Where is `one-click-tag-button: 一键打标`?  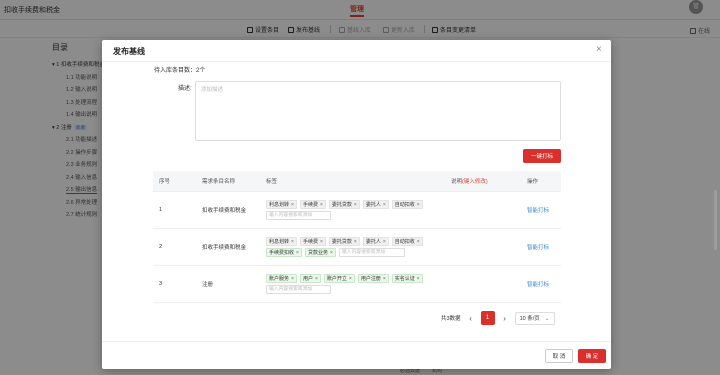
one-click-tag-button: 一键打标 is located at coordinates (542, 156).